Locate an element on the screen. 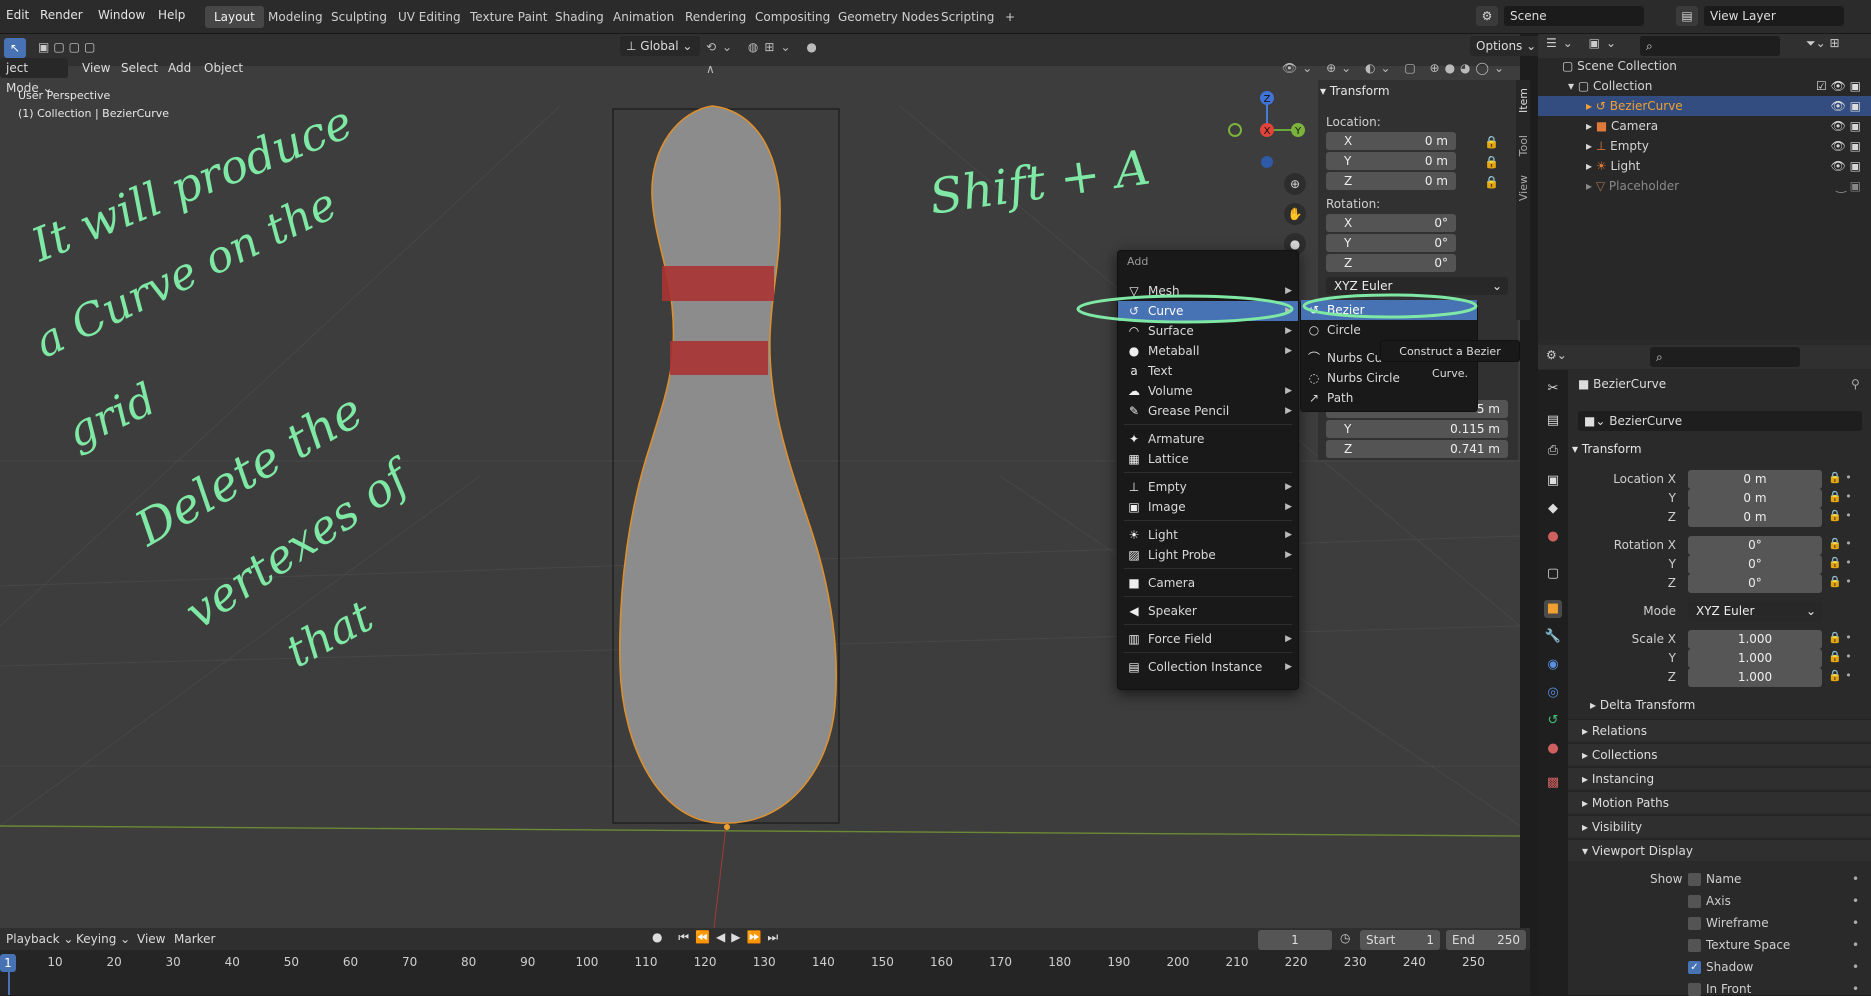  tab-modeling: Modeling is located at coordinates (295, 17).